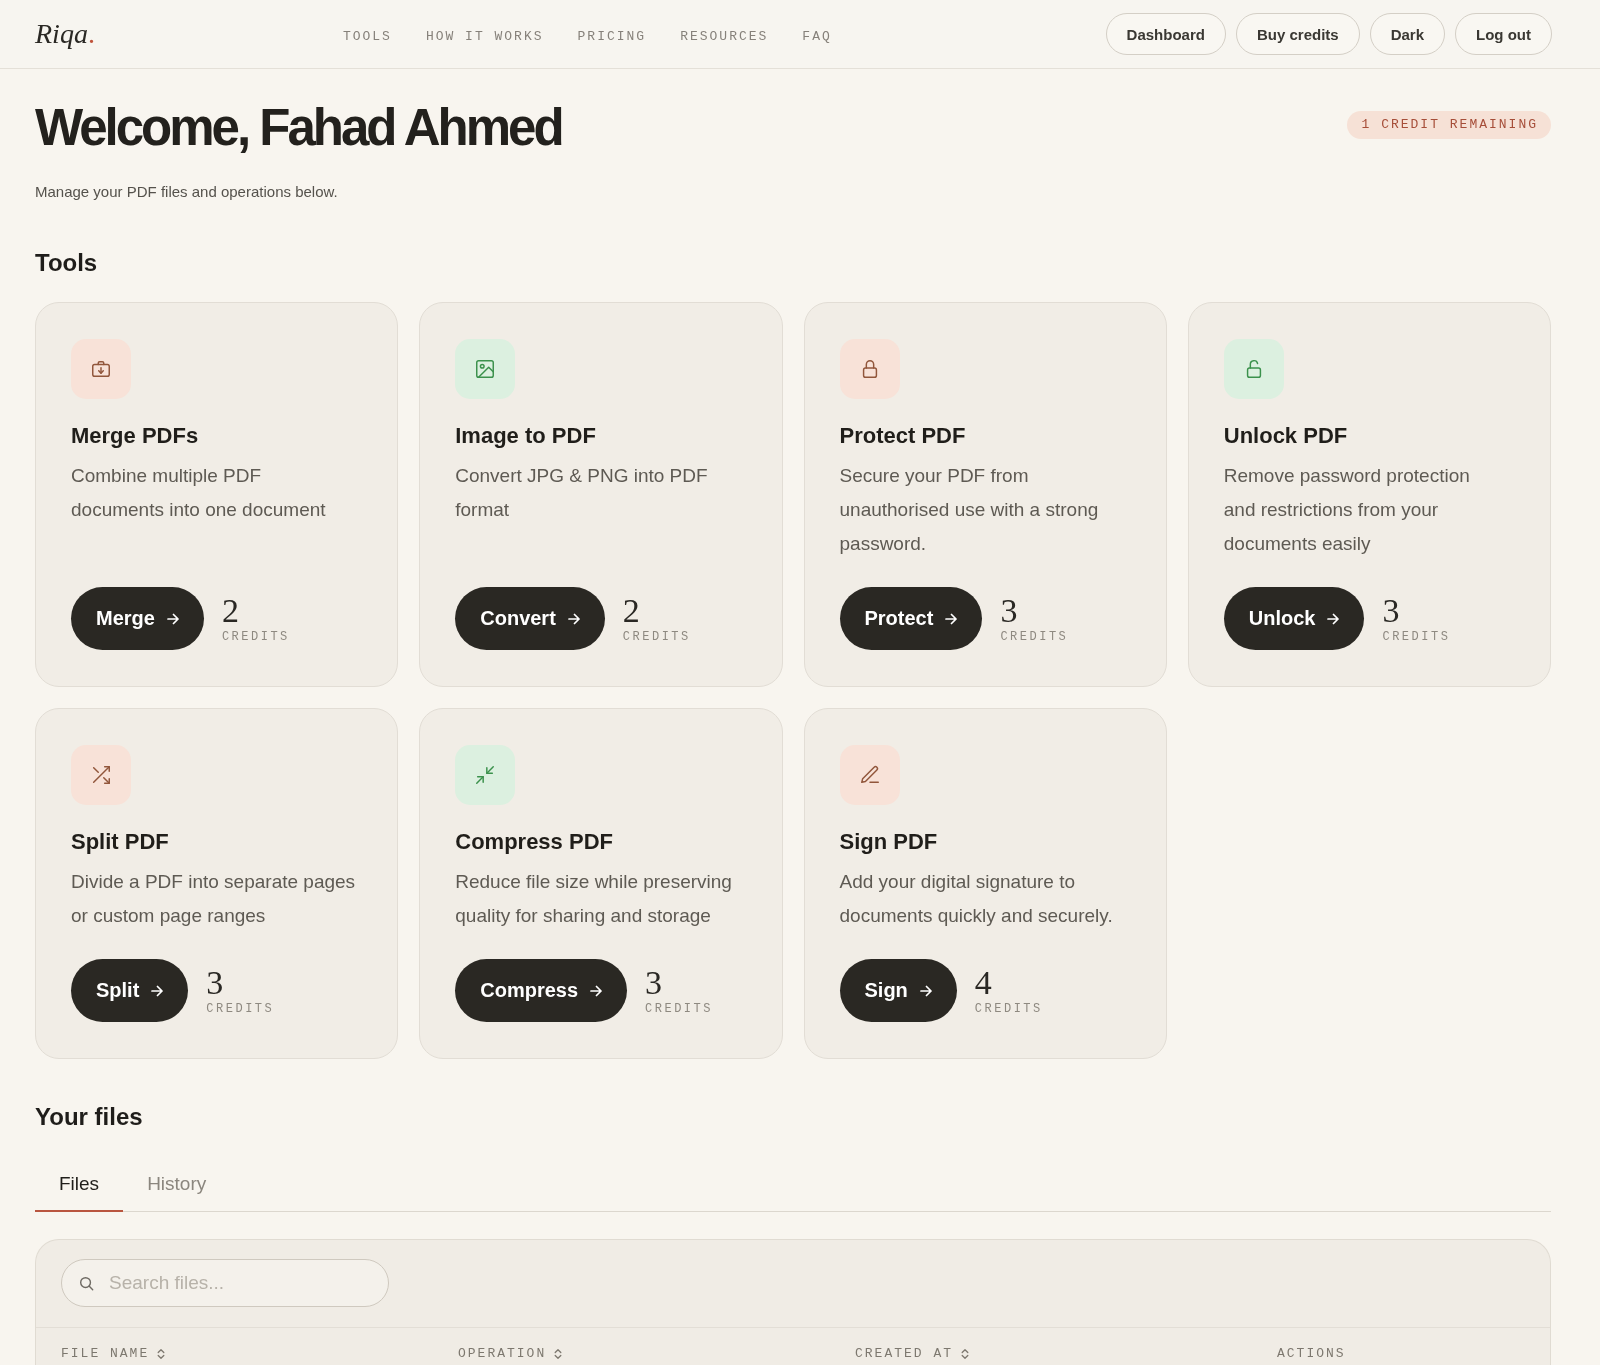  What do you see at coordinates (187, 192) in the screenshot?
I see `welcome-subtitle: Manage your PDF files and operations below.` at bounding box center [187, 192].